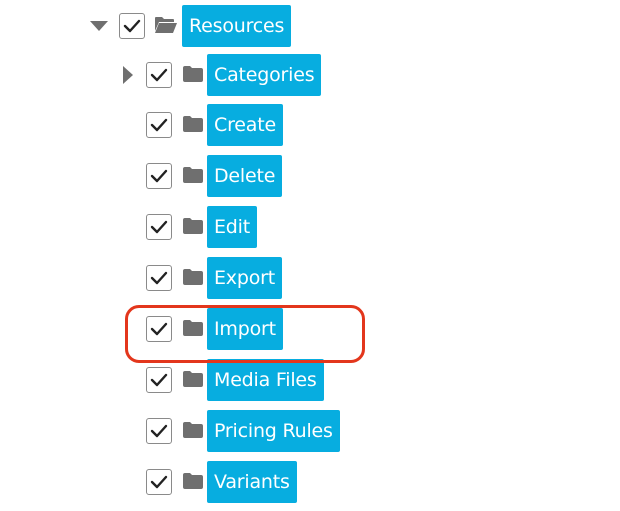 The image size is (620, 511). I want to click on tree-label-delete: Delete, so click(245, 176).